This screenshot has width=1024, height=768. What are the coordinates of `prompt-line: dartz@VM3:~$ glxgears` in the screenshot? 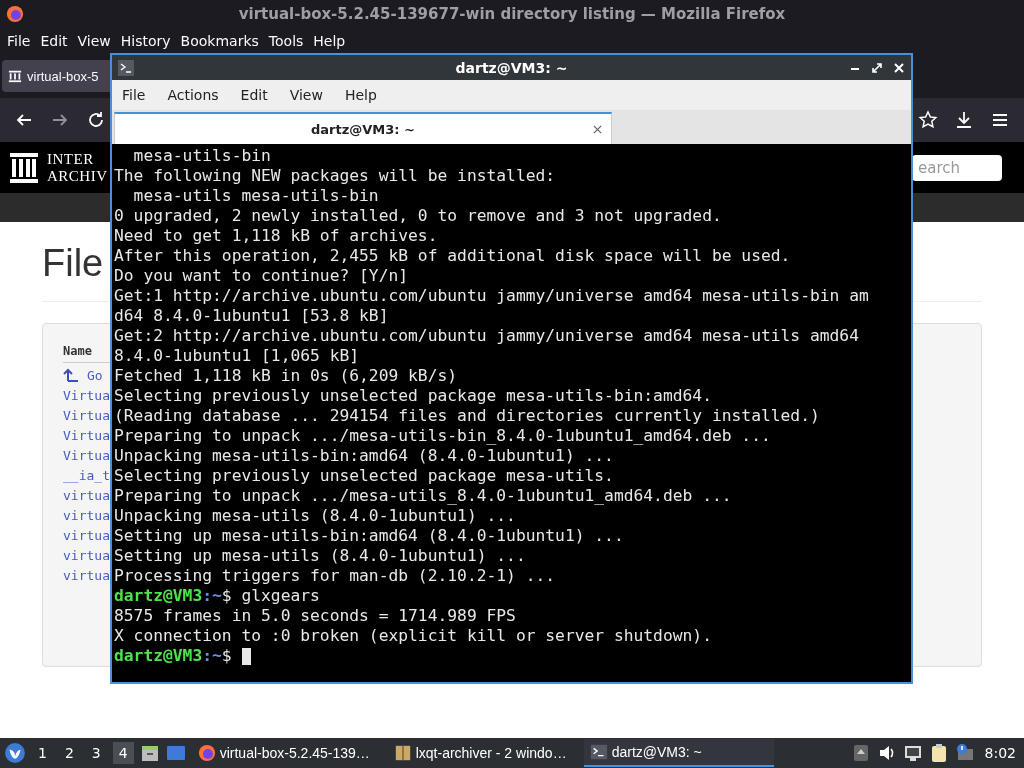 It's located at (217, 596).